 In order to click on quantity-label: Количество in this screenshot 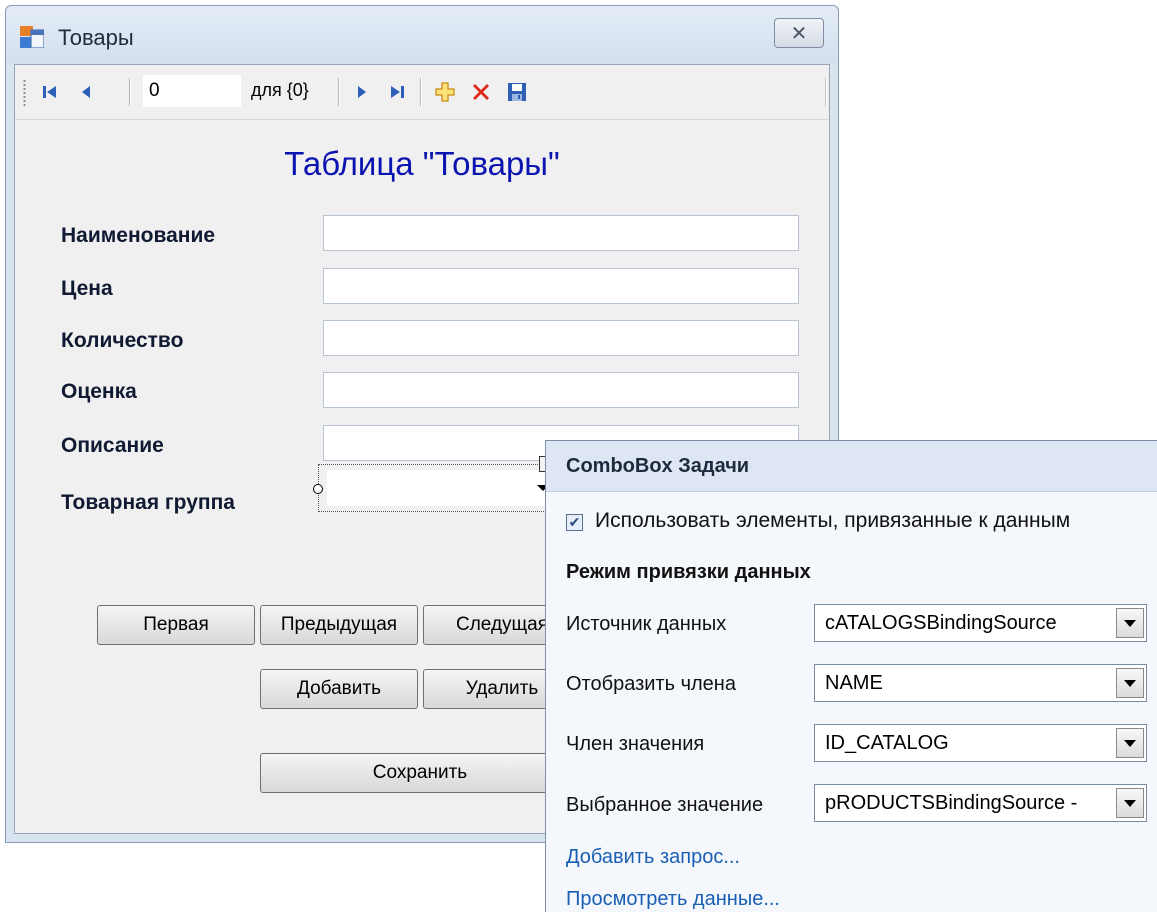, I will do `click(122, 340)`.